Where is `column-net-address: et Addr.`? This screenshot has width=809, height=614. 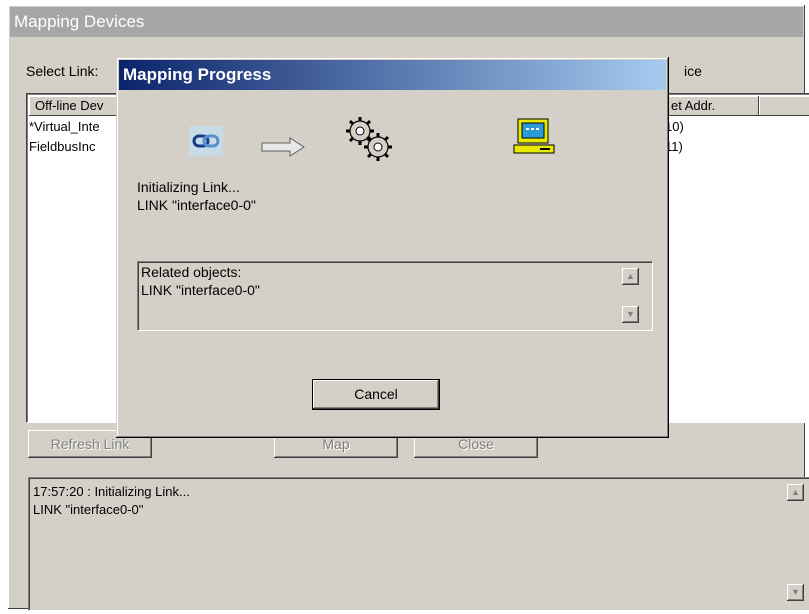 column-net-address: et Addr. is located at coordinates (712, 106).